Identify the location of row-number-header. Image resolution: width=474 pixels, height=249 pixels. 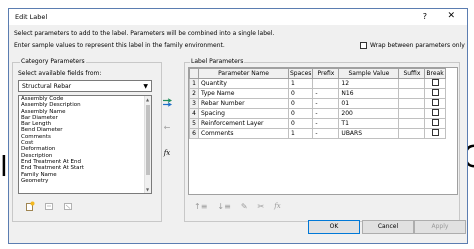
(194, 73).